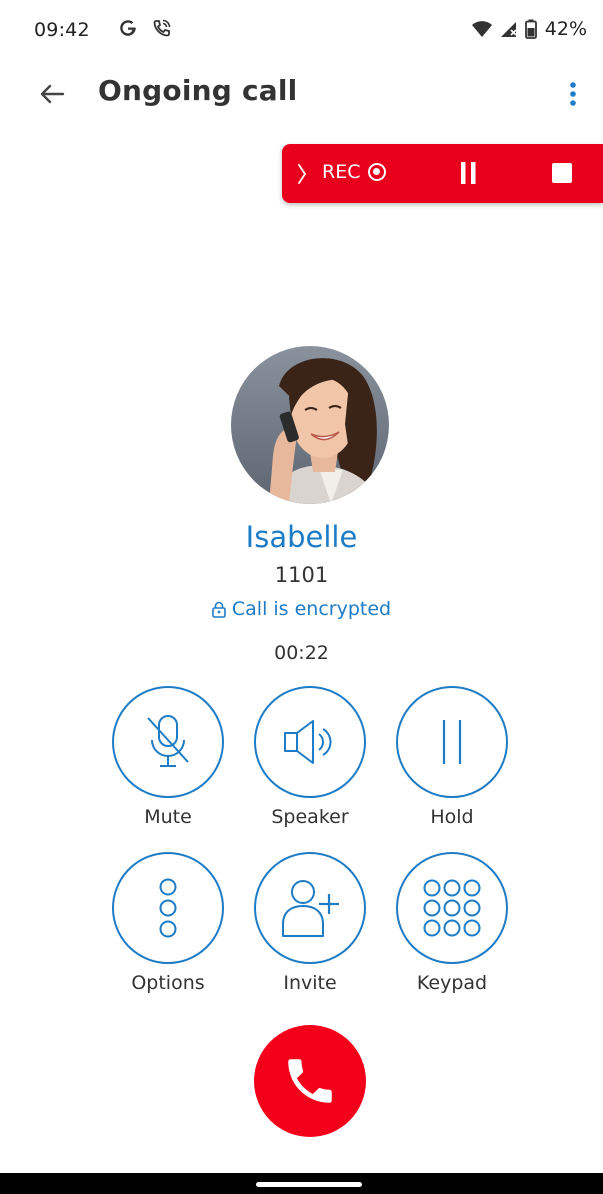  What do you see at coordinates (302, 174) in the screenshot?
I see `expand-chevron-icon` at bounding box center [302, 174].